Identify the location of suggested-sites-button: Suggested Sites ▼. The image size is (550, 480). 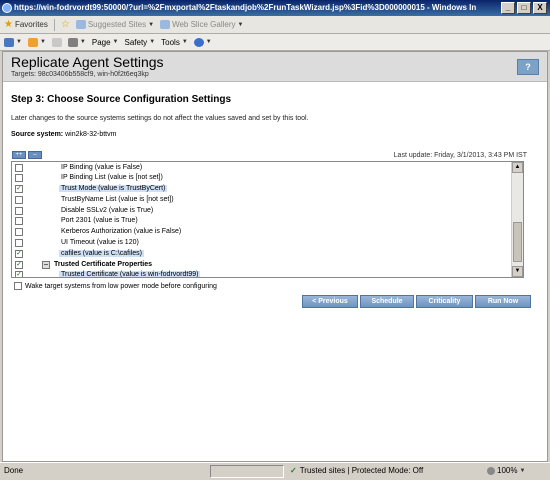
(114, 24).